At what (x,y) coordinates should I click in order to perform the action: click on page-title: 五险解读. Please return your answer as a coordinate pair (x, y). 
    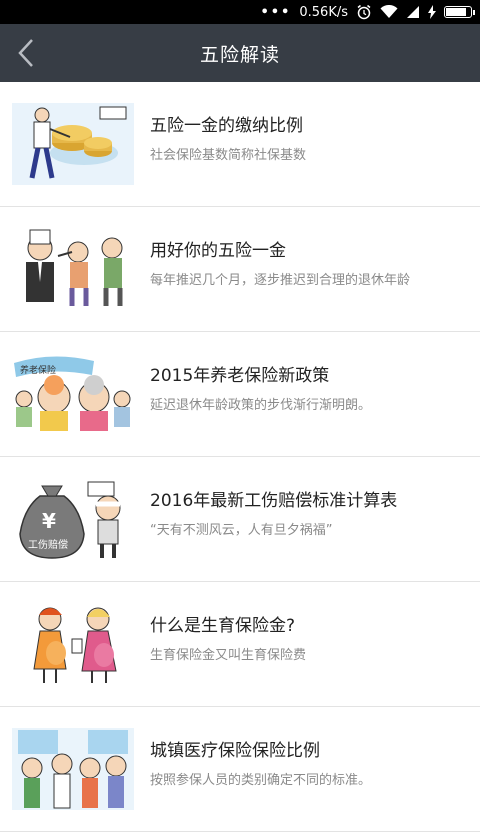
    Looking at the image, I should click on (239, 54).